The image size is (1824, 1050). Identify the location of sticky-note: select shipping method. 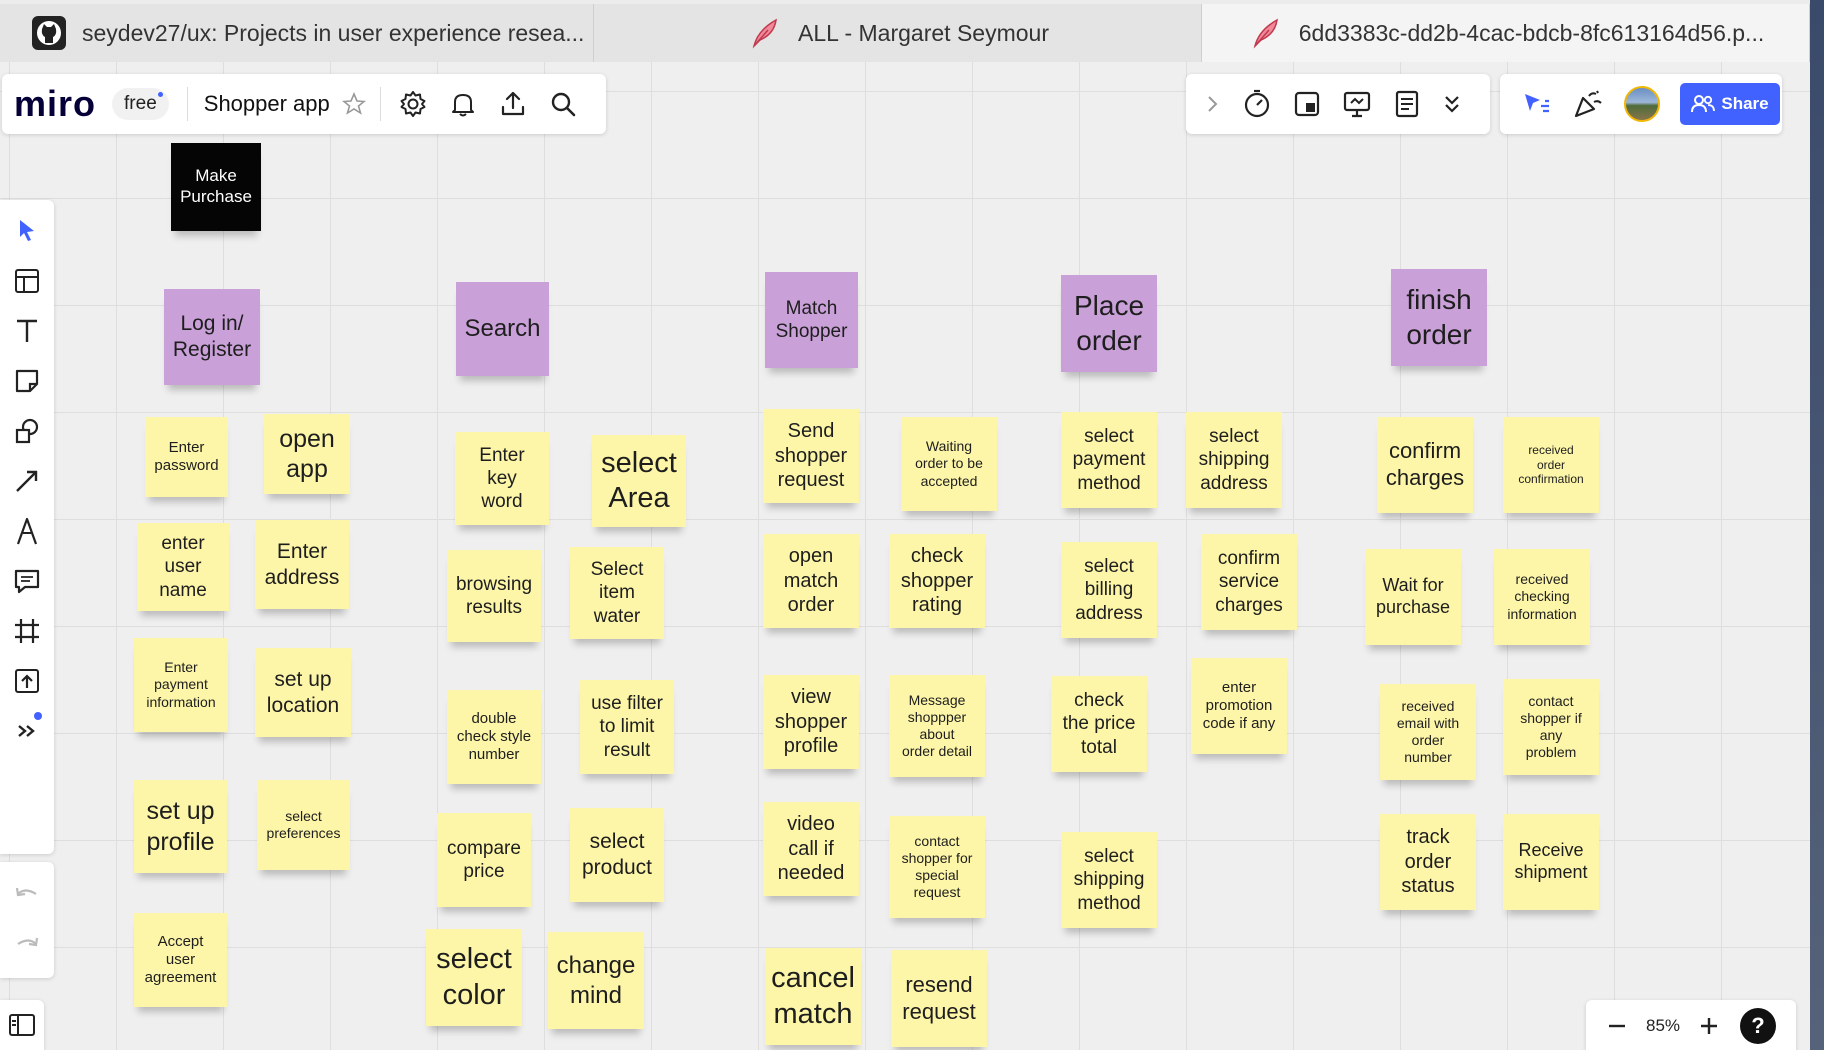
(1109, 880).